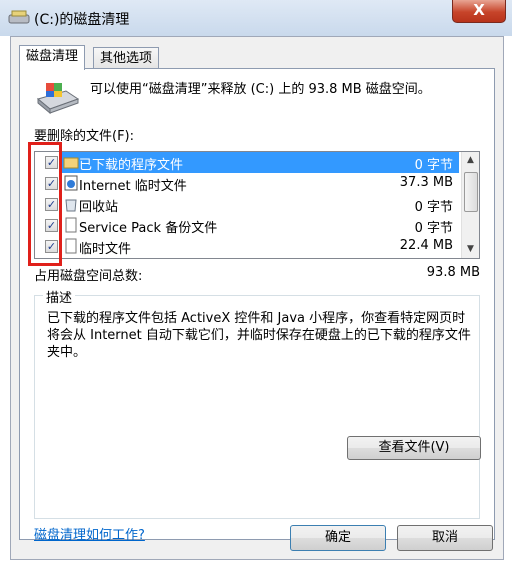 This screenshot has height=567, width=512. I want to click on cleanup-summary: 可以使用“磁盘清理”来释放 (C:) 上的 93.8 MB 磁盘空间。, so click(260, 89).